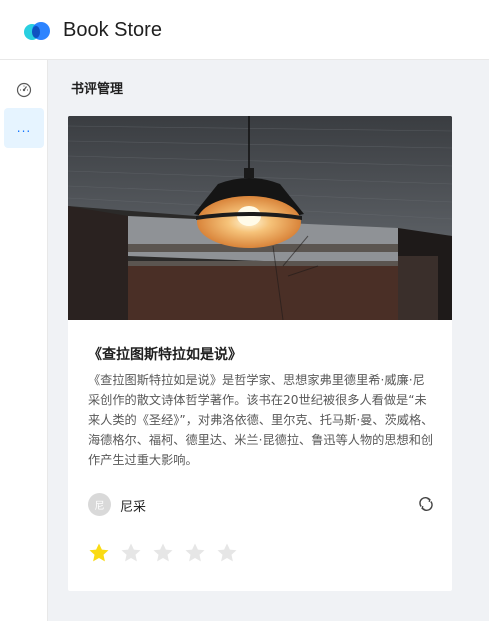 The height and width of the screenshot is (621, 489). What do you see at coordinates (97, 89) in the screenshot?
I see `page-title: 书评管理` at bounding box center [97, 89].